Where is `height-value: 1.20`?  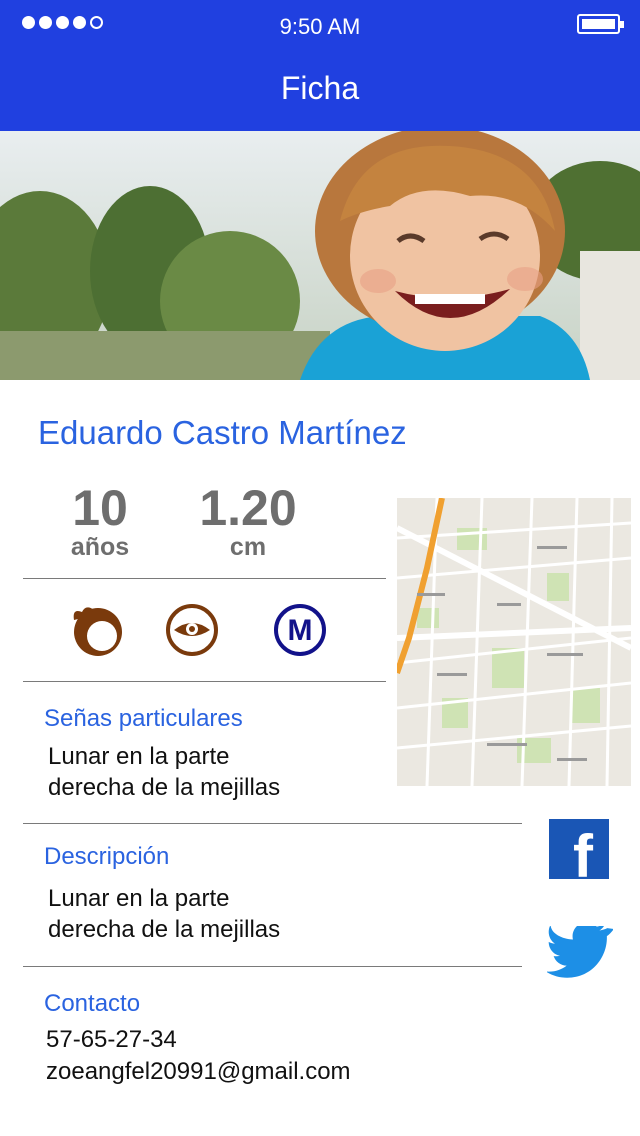
height-value: 1.20 is located at coordinates (248, 508).